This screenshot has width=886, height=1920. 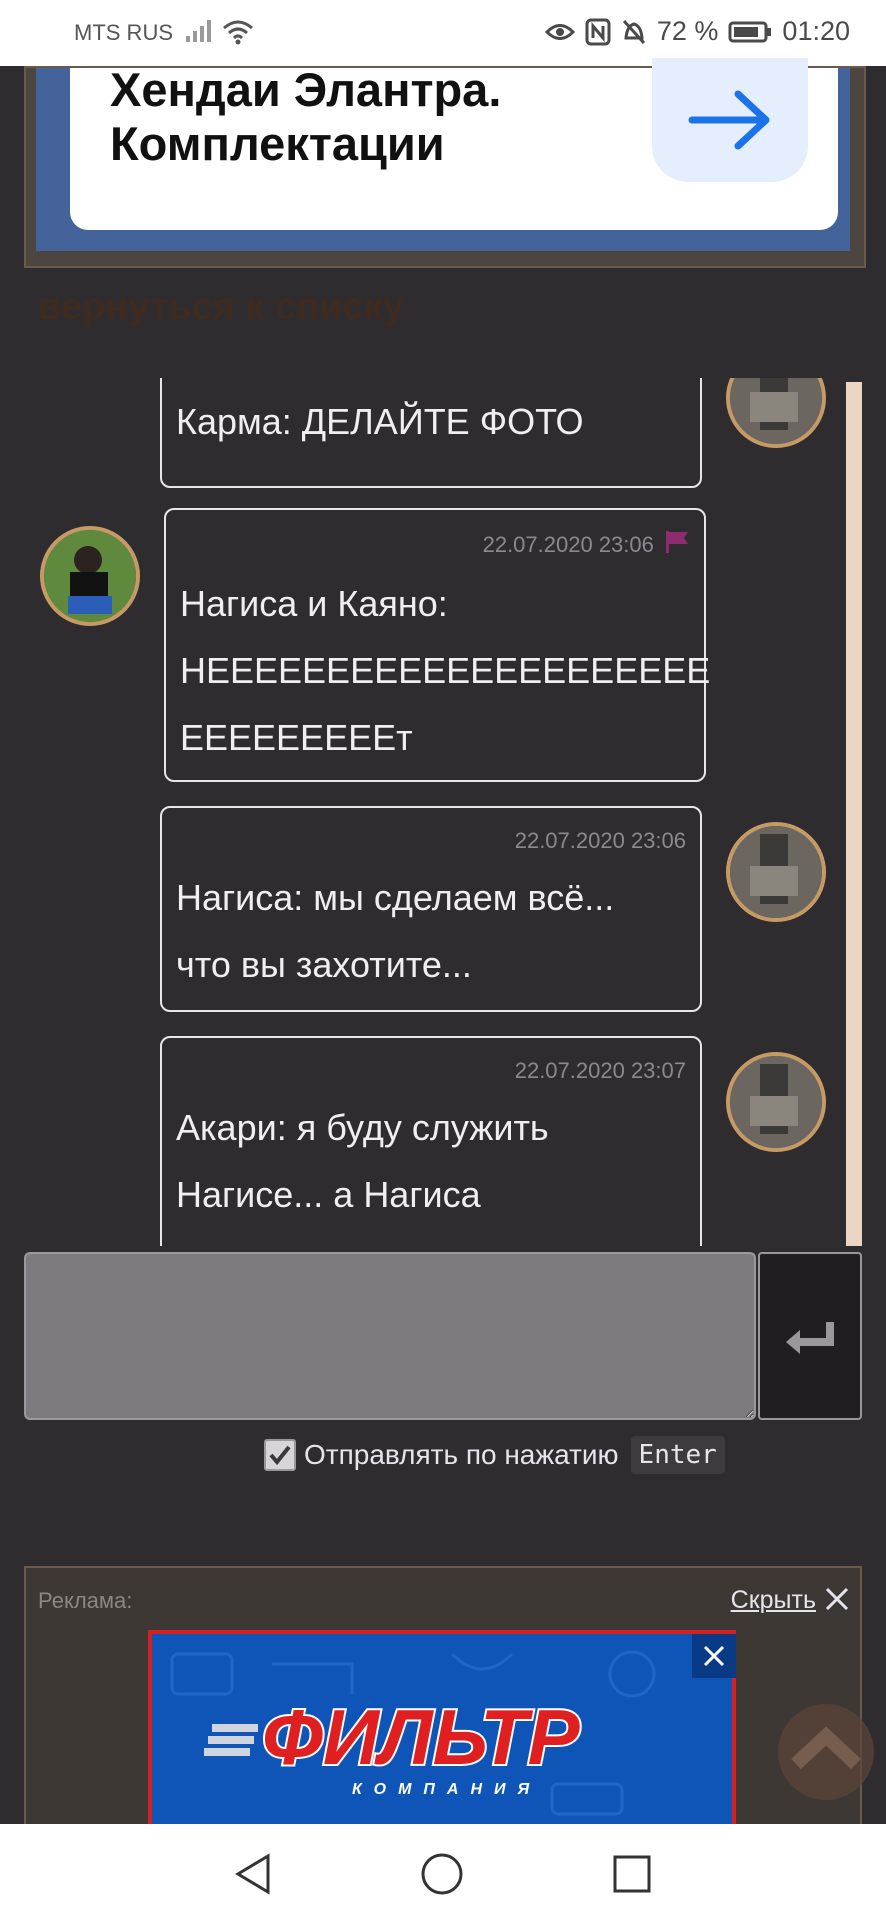 What do you see at coordinates (677, 1455) in the screenshot?
I see `enter-key-label: Enter` at bounding box center [677, 1455].